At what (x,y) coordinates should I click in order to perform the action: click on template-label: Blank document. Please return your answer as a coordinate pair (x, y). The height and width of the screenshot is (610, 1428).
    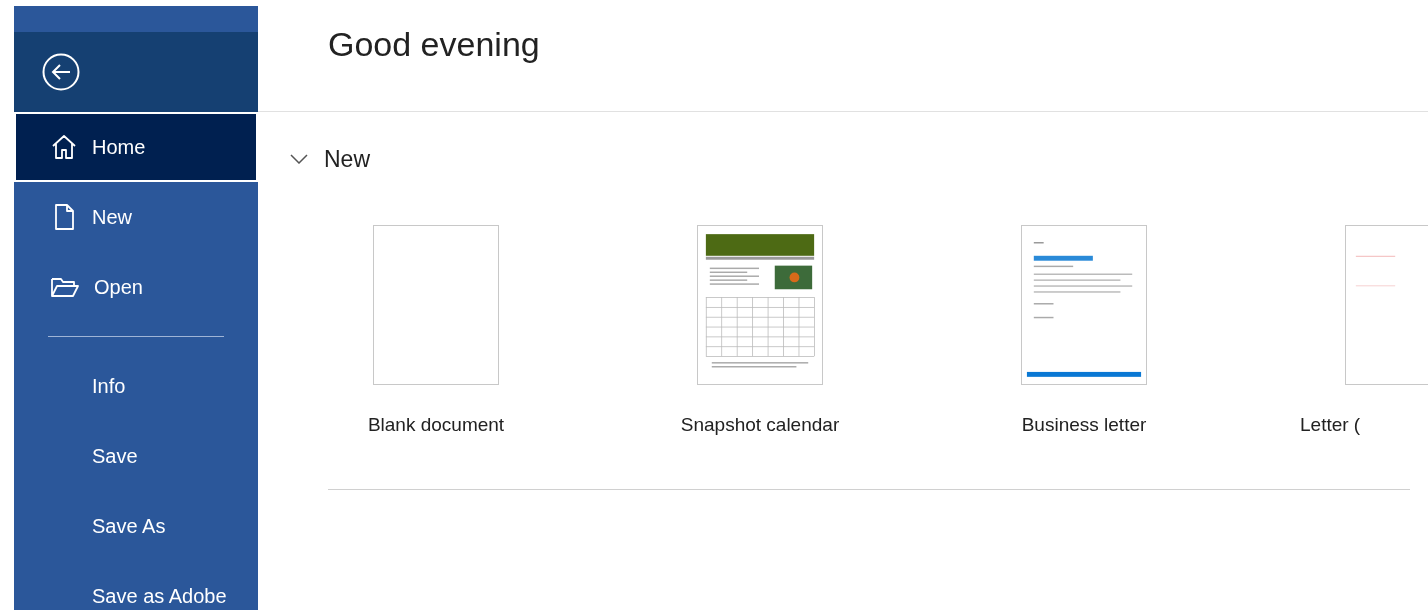
    Looking at the image, I should click on (436, 424).